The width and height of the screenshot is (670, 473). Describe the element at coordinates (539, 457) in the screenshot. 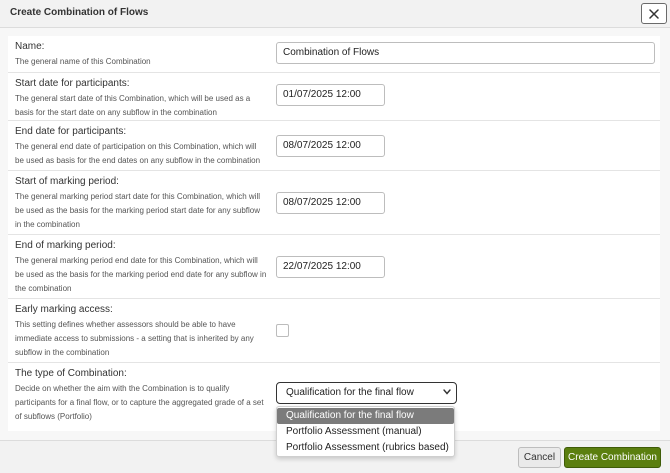

I see `cancel-button: Cancel` at that location.